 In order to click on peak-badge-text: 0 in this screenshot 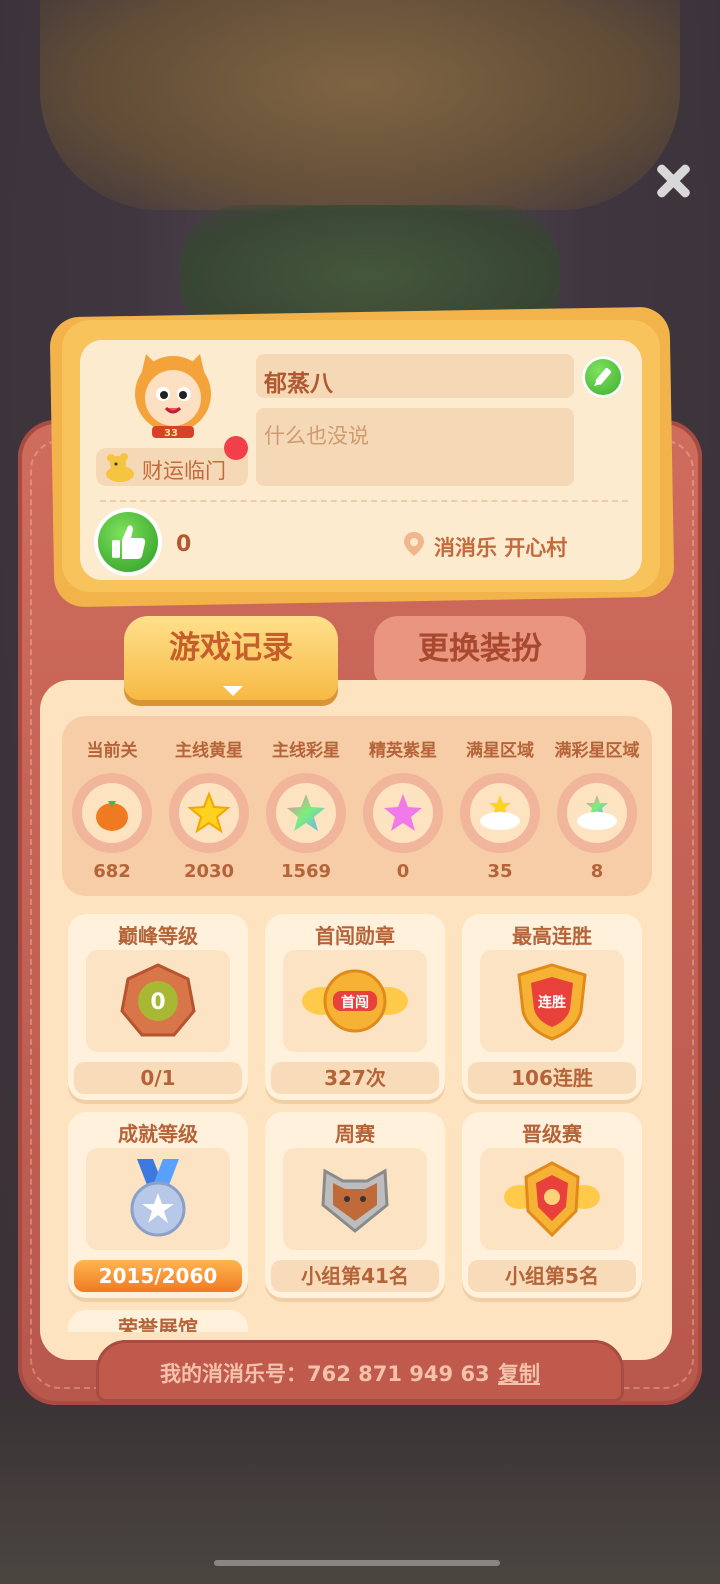, I will do `click(157, 1002)`.